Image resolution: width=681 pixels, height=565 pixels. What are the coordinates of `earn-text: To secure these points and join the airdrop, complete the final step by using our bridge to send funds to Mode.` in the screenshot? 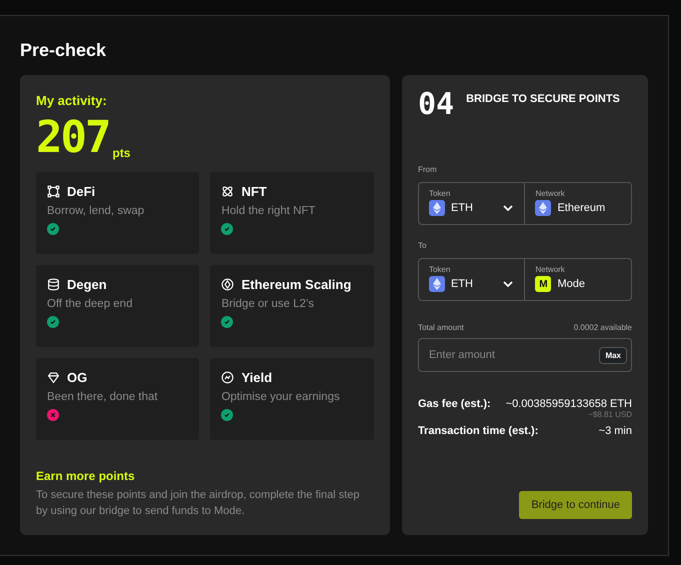 It's located at (198, 503).